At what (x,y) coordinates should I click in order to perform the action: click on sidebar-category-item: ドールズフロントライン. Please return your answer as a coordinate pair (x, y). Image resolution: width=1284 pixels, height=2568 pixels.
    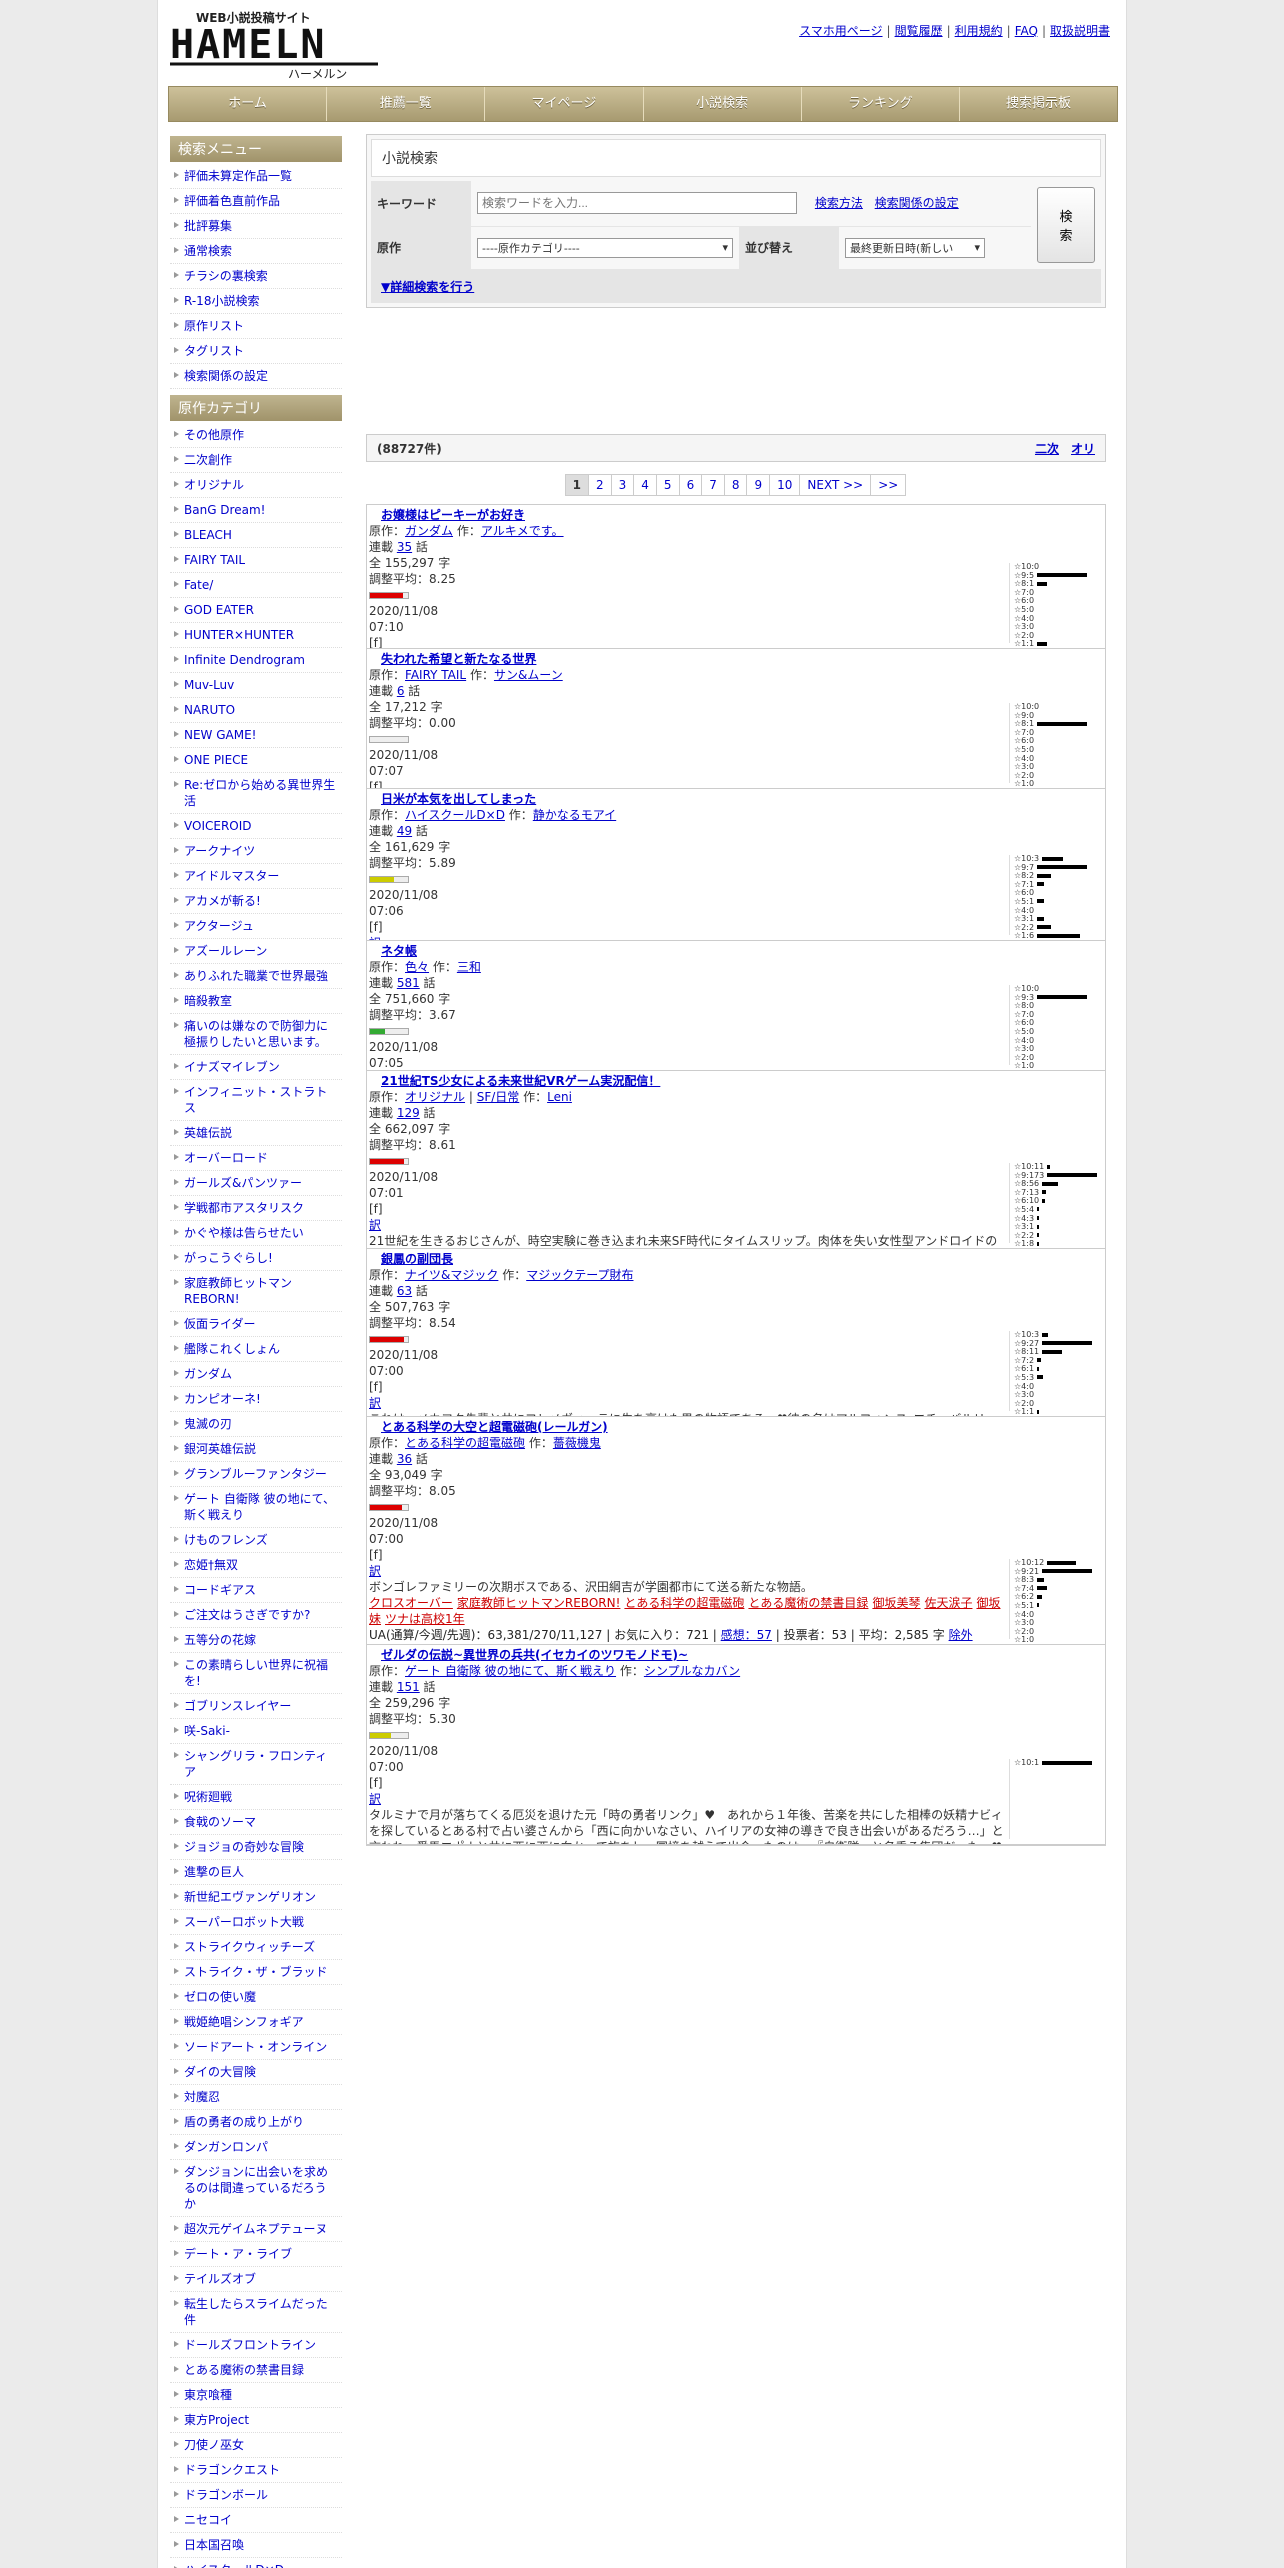
    Looking at the image, I should click on (256, 2345).